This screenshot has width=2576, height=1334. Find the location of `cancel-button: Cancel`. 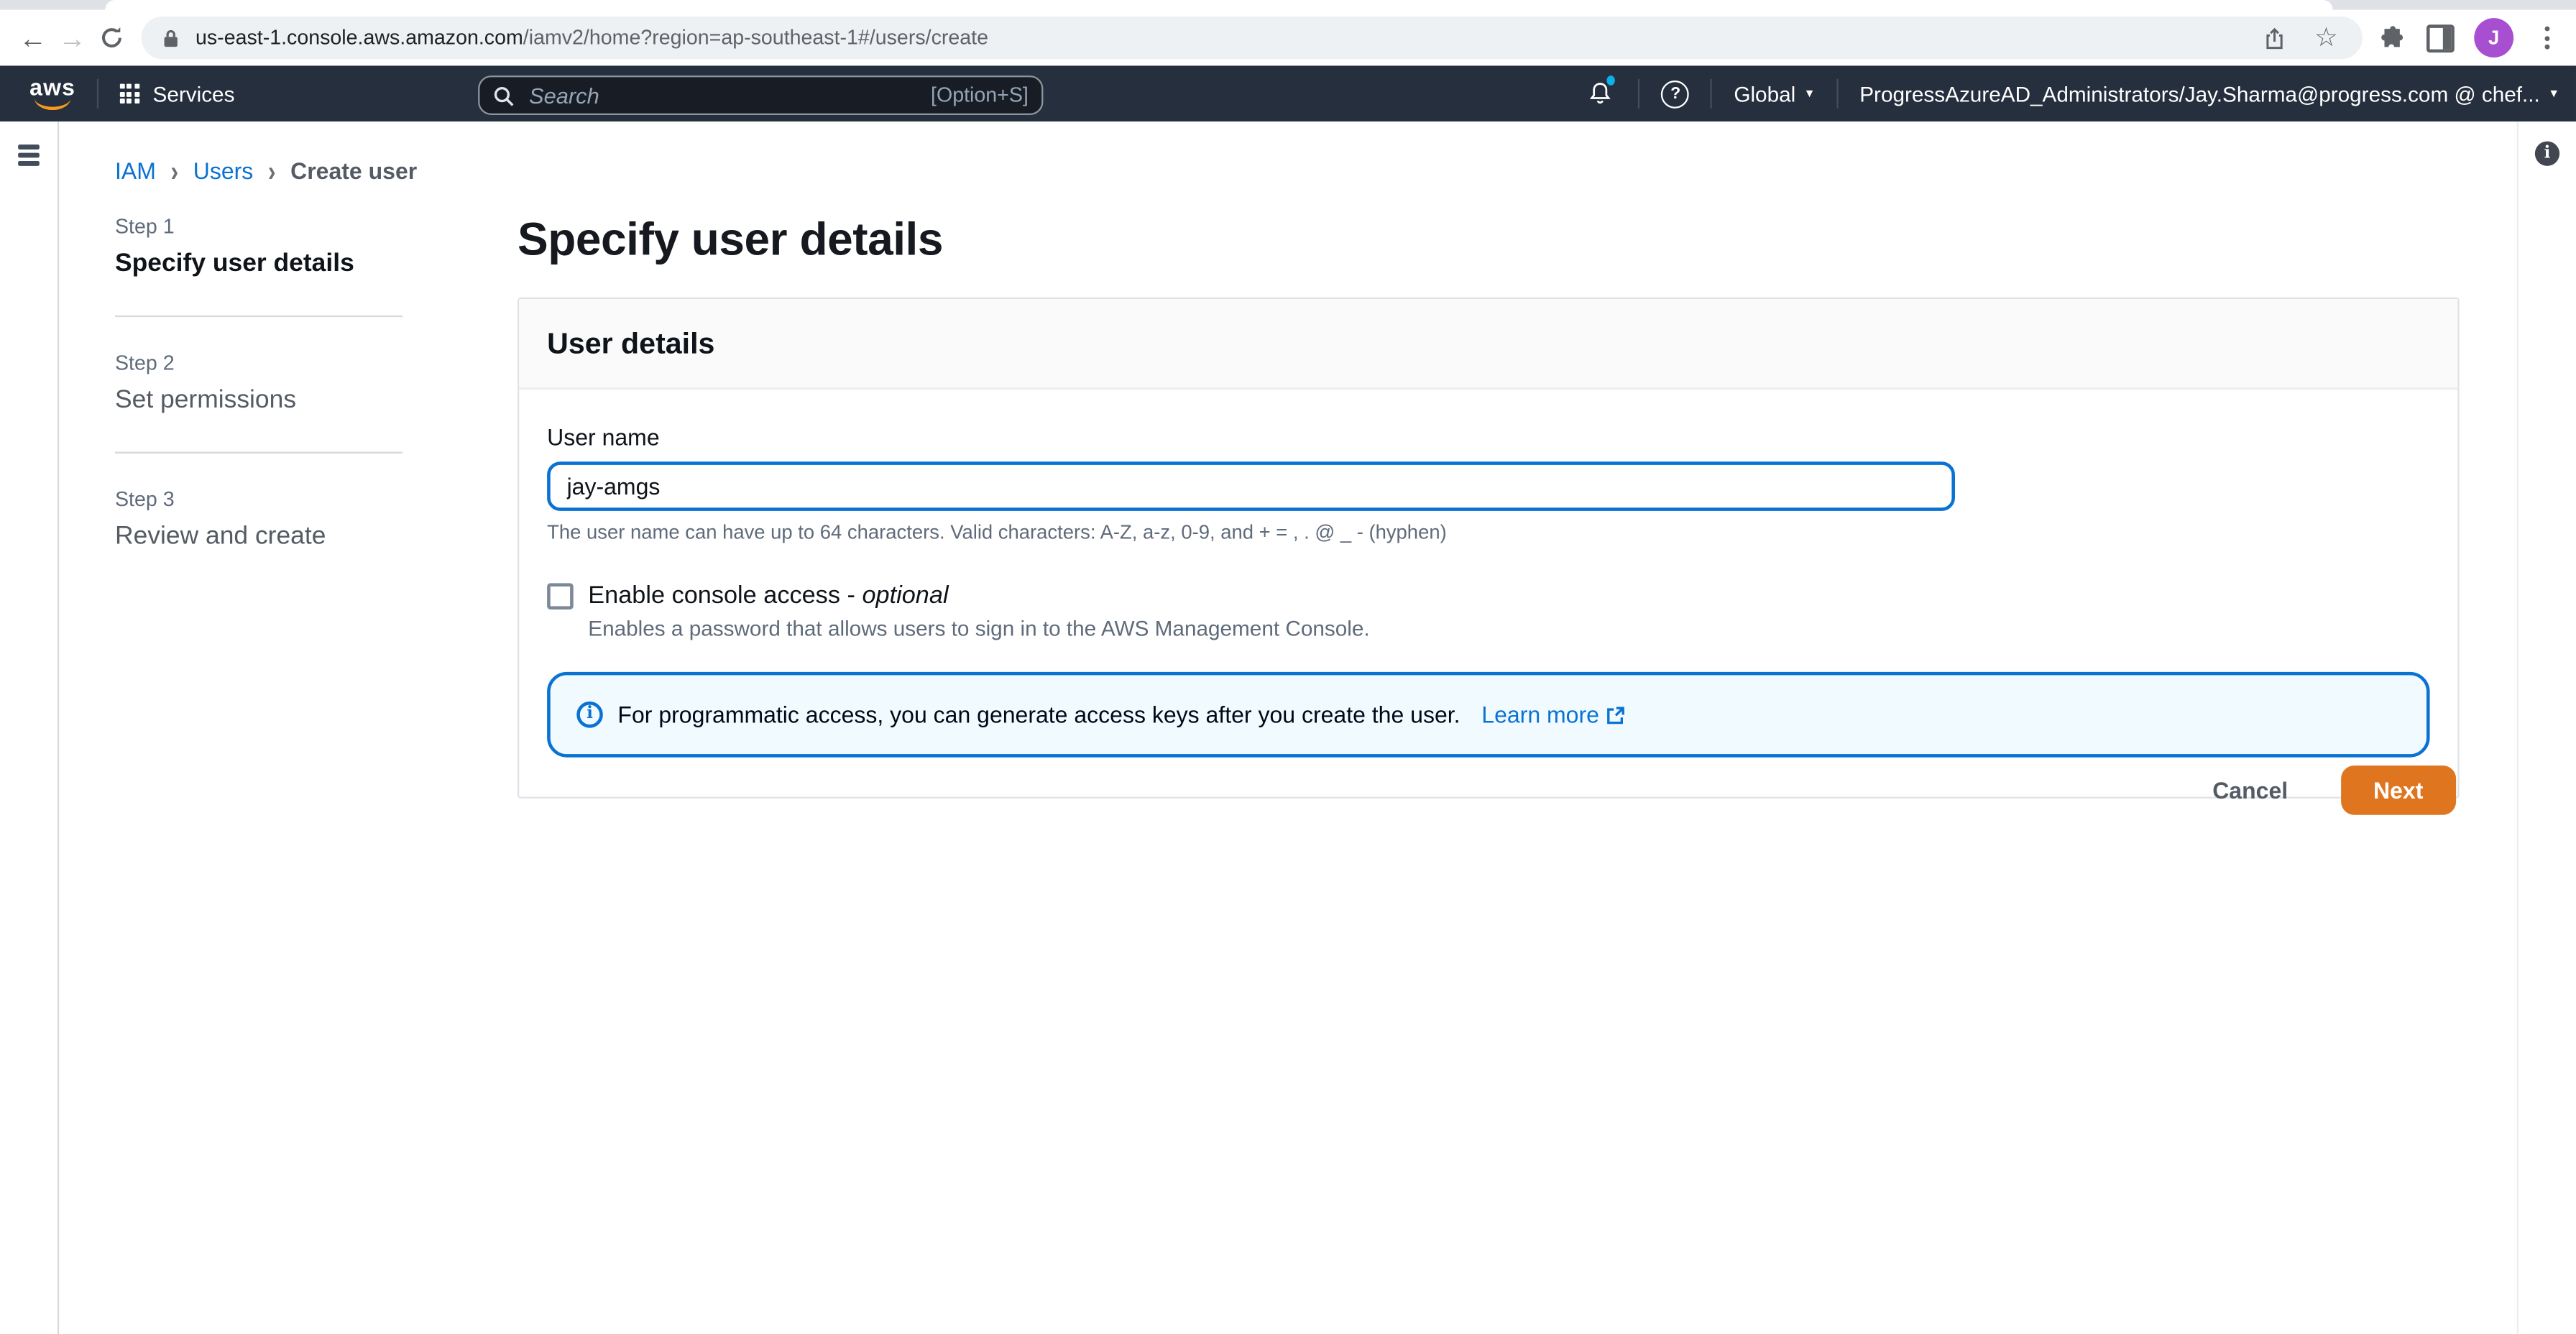

cancel-button: Cancel is located at coordinates (2249, 790).